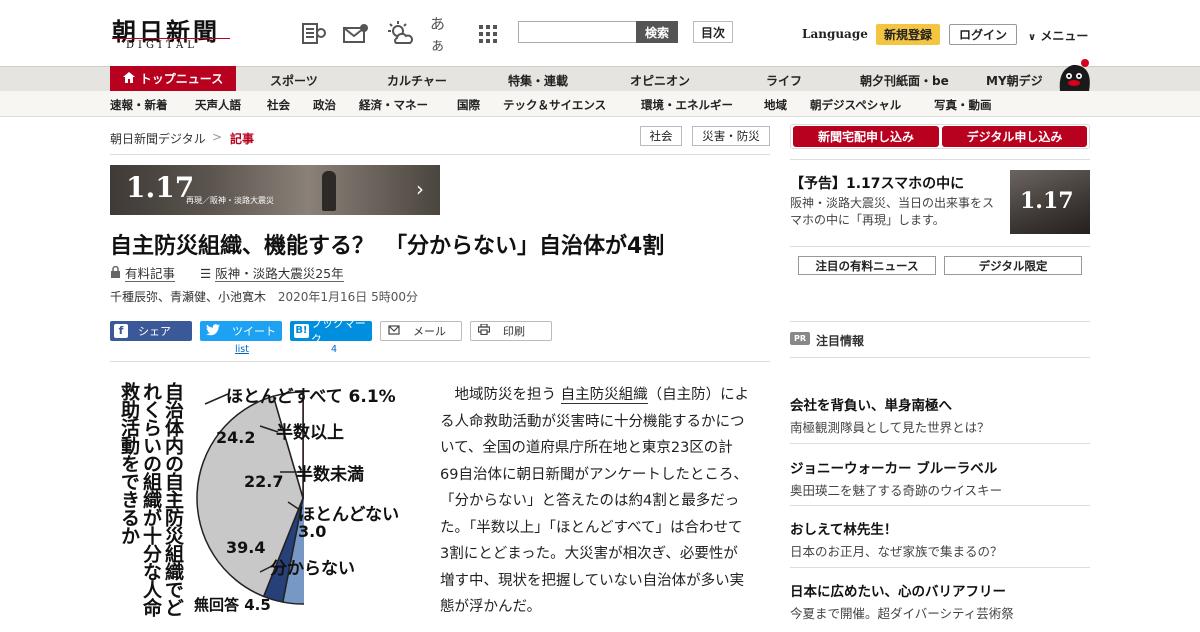 The width and height of the screenshot is (1200, 632). Describe the element at coordinates (866, 136) in the screenshot. I see `newspaper-subscribe-button: 新聞宅配申し込み` at that location.